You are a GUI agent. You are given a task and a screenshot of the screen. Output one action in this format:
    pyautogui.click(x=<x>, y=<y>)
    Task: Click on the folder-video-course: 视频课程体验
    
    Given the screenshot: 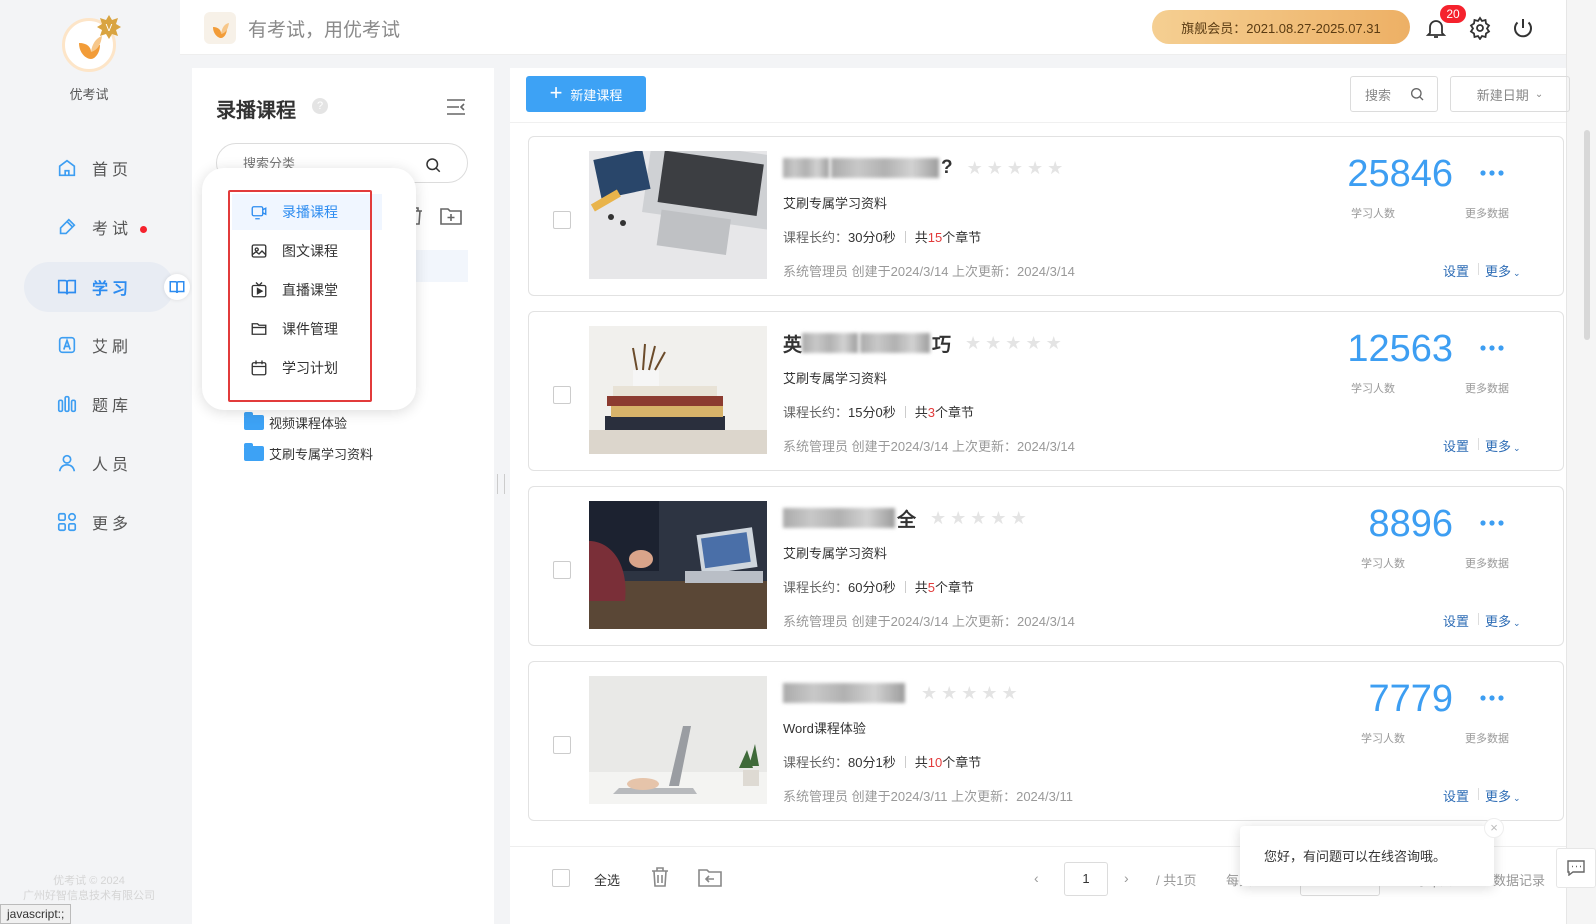 What is the action you would take?
    pyautogui.click(x=296, y=421)
    